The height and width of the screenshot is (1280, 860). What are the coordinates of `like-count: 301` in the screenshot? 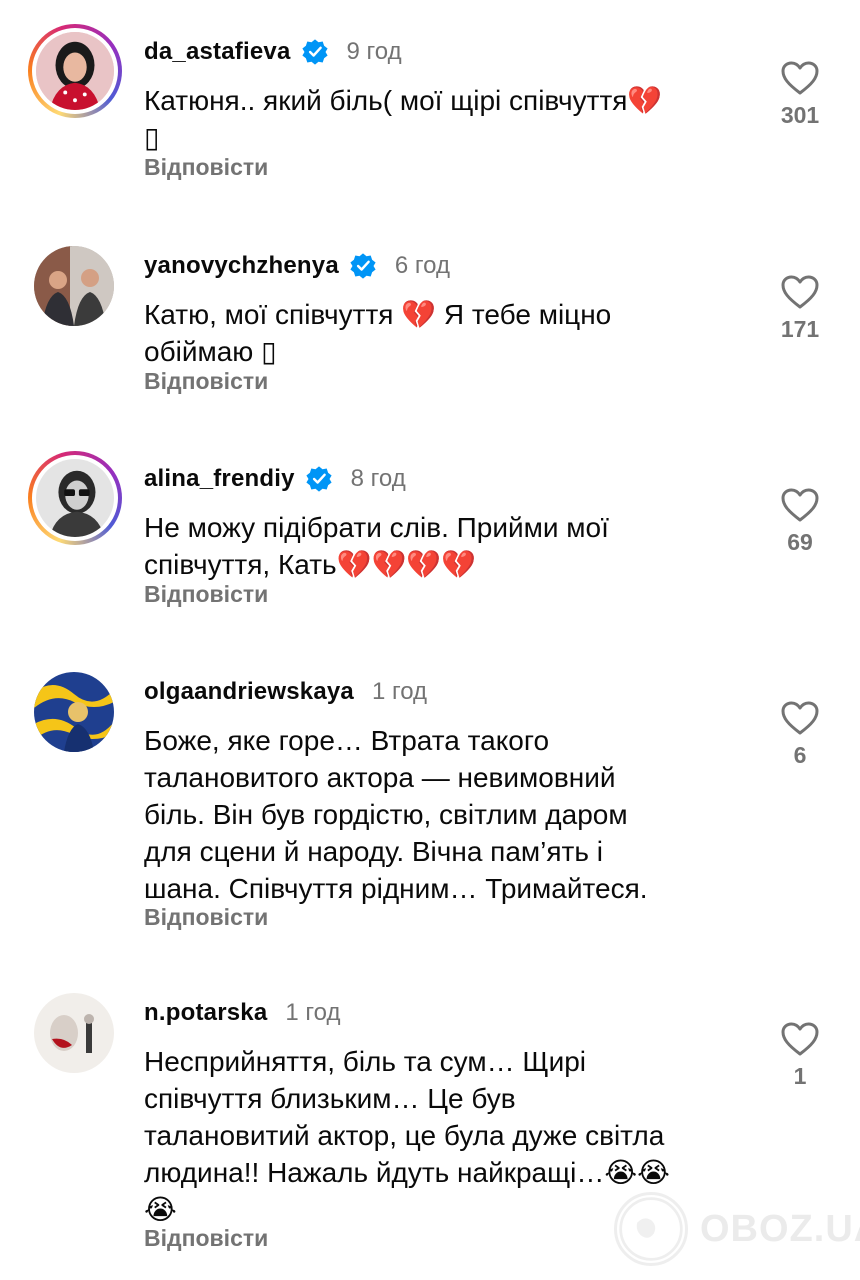 It's located at (800, 115).